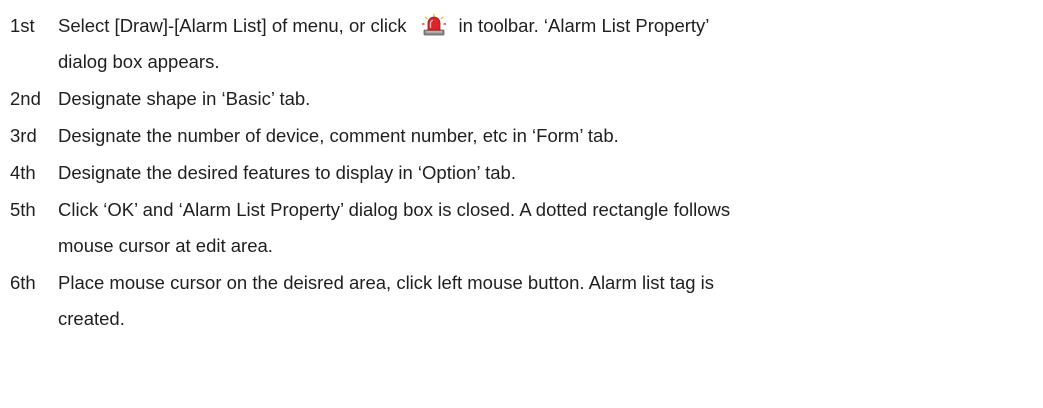  Describe the element at coordinates (184, 98) in the screenshot. I see `step-text: Designate shape in ‘Basic’ tab.` at that location.